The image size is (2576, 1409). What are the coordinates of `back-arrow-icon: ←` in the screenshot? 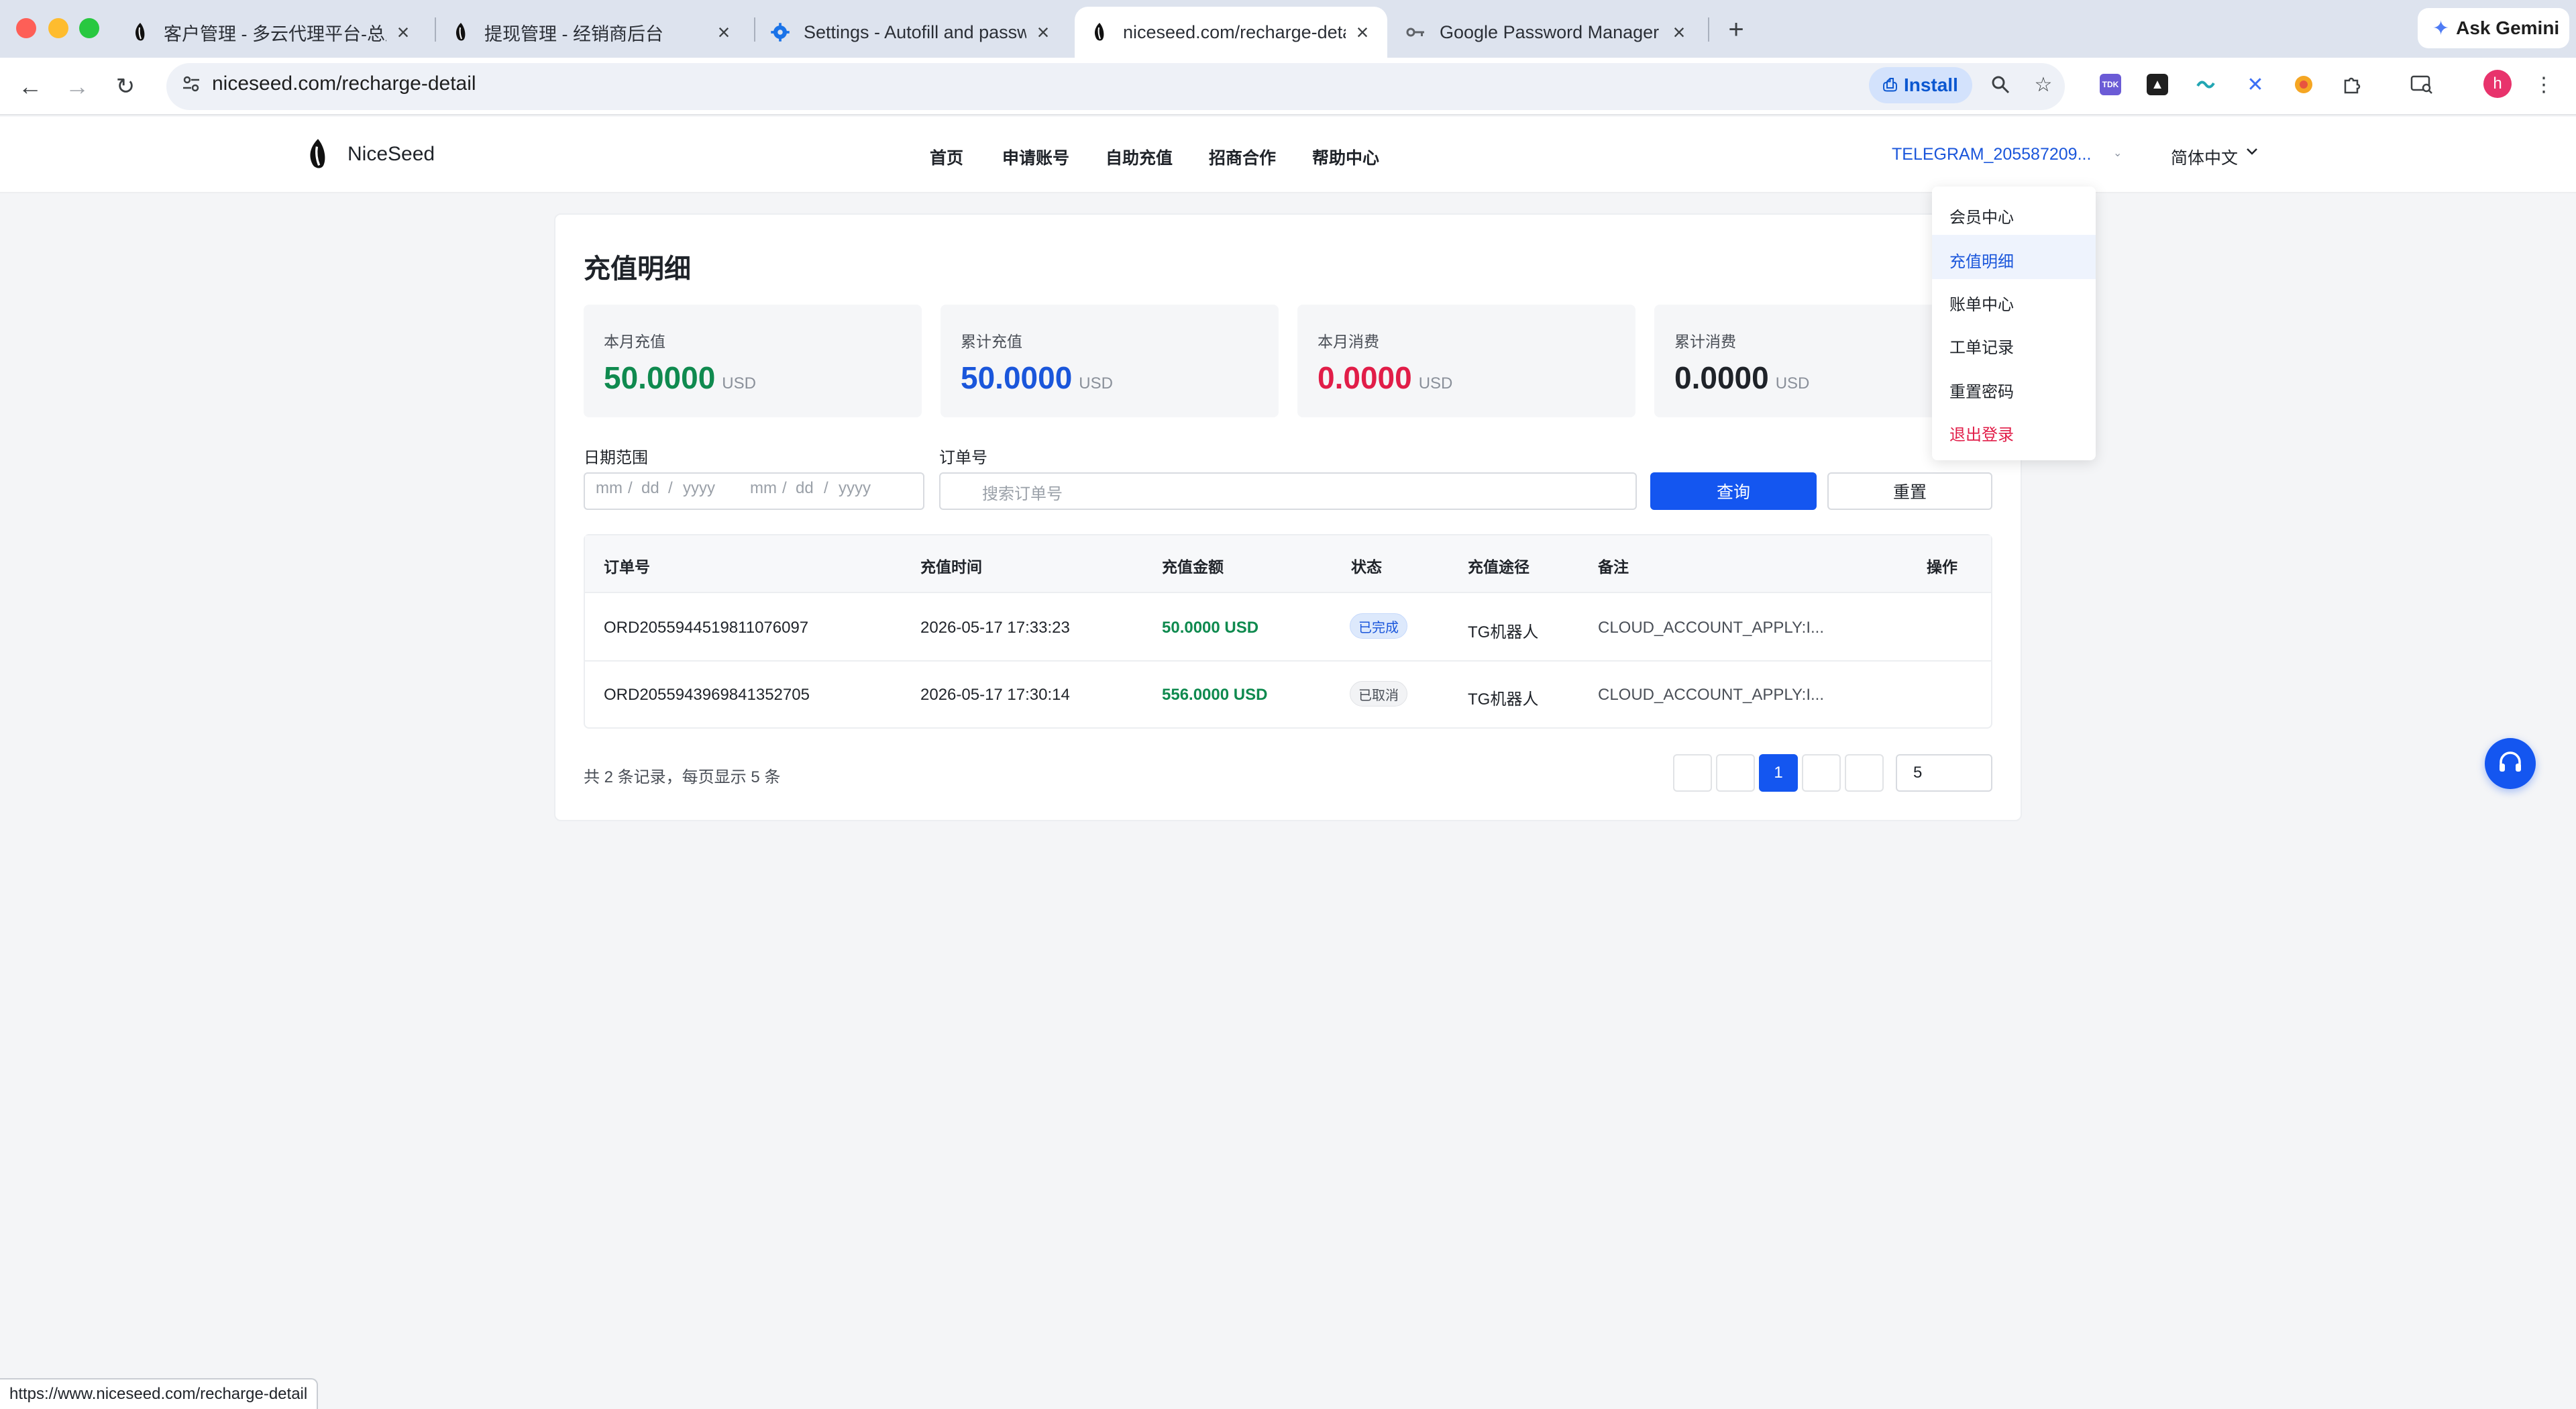 It's located at (30, 86).